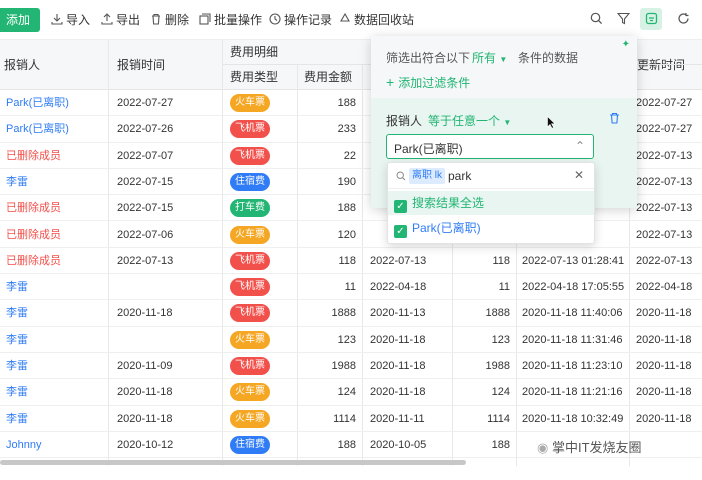 This screenshot has width=702, height=480. What do you see at coordinates (145, 234) in the screenshot?
I see `cell-date: 2022-07-06` at bounding box center [145, 234].